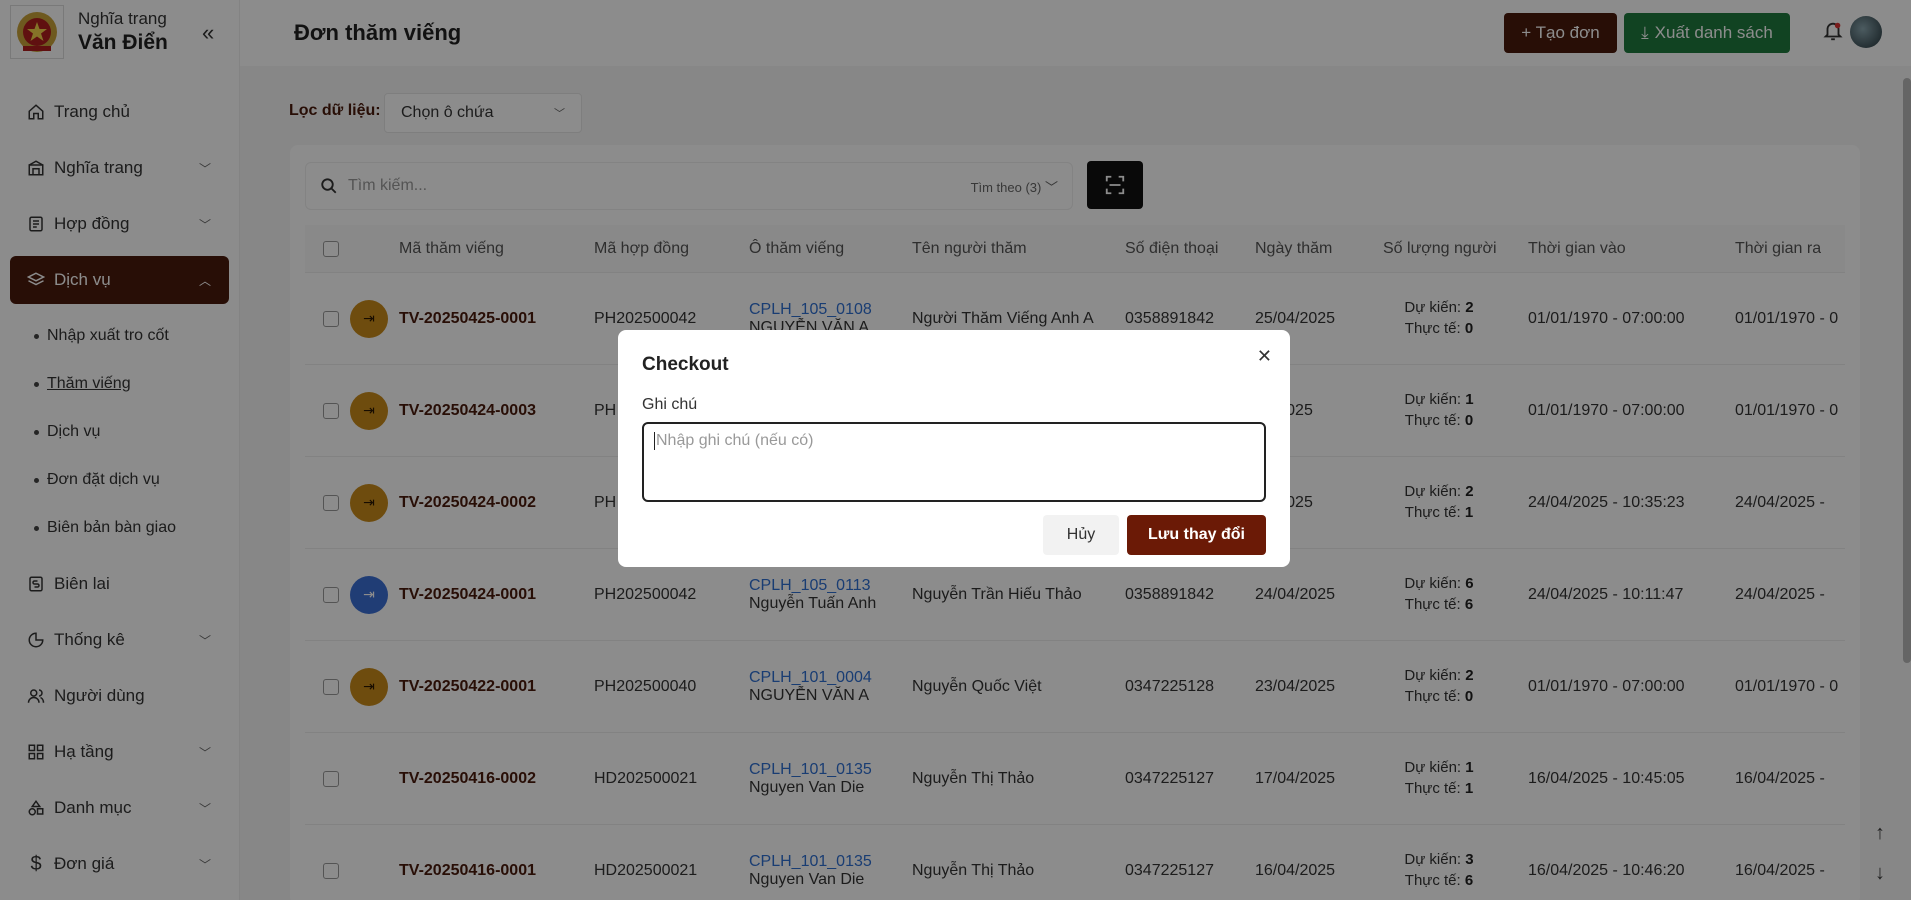 Image resolution: width=1911 pixels, height=900 pixels. What do you see at coordinates (1880, 833) in the screenshot?
I see `scroll-top-icon: ↑` at bounding box center [1880, 833].